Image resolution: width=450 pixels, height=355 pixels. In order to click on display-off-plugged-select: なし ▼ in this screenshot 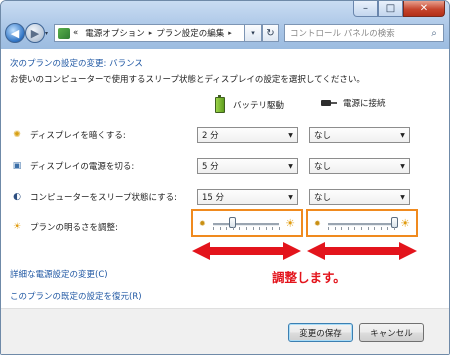, I will do `click(359, 166)`.